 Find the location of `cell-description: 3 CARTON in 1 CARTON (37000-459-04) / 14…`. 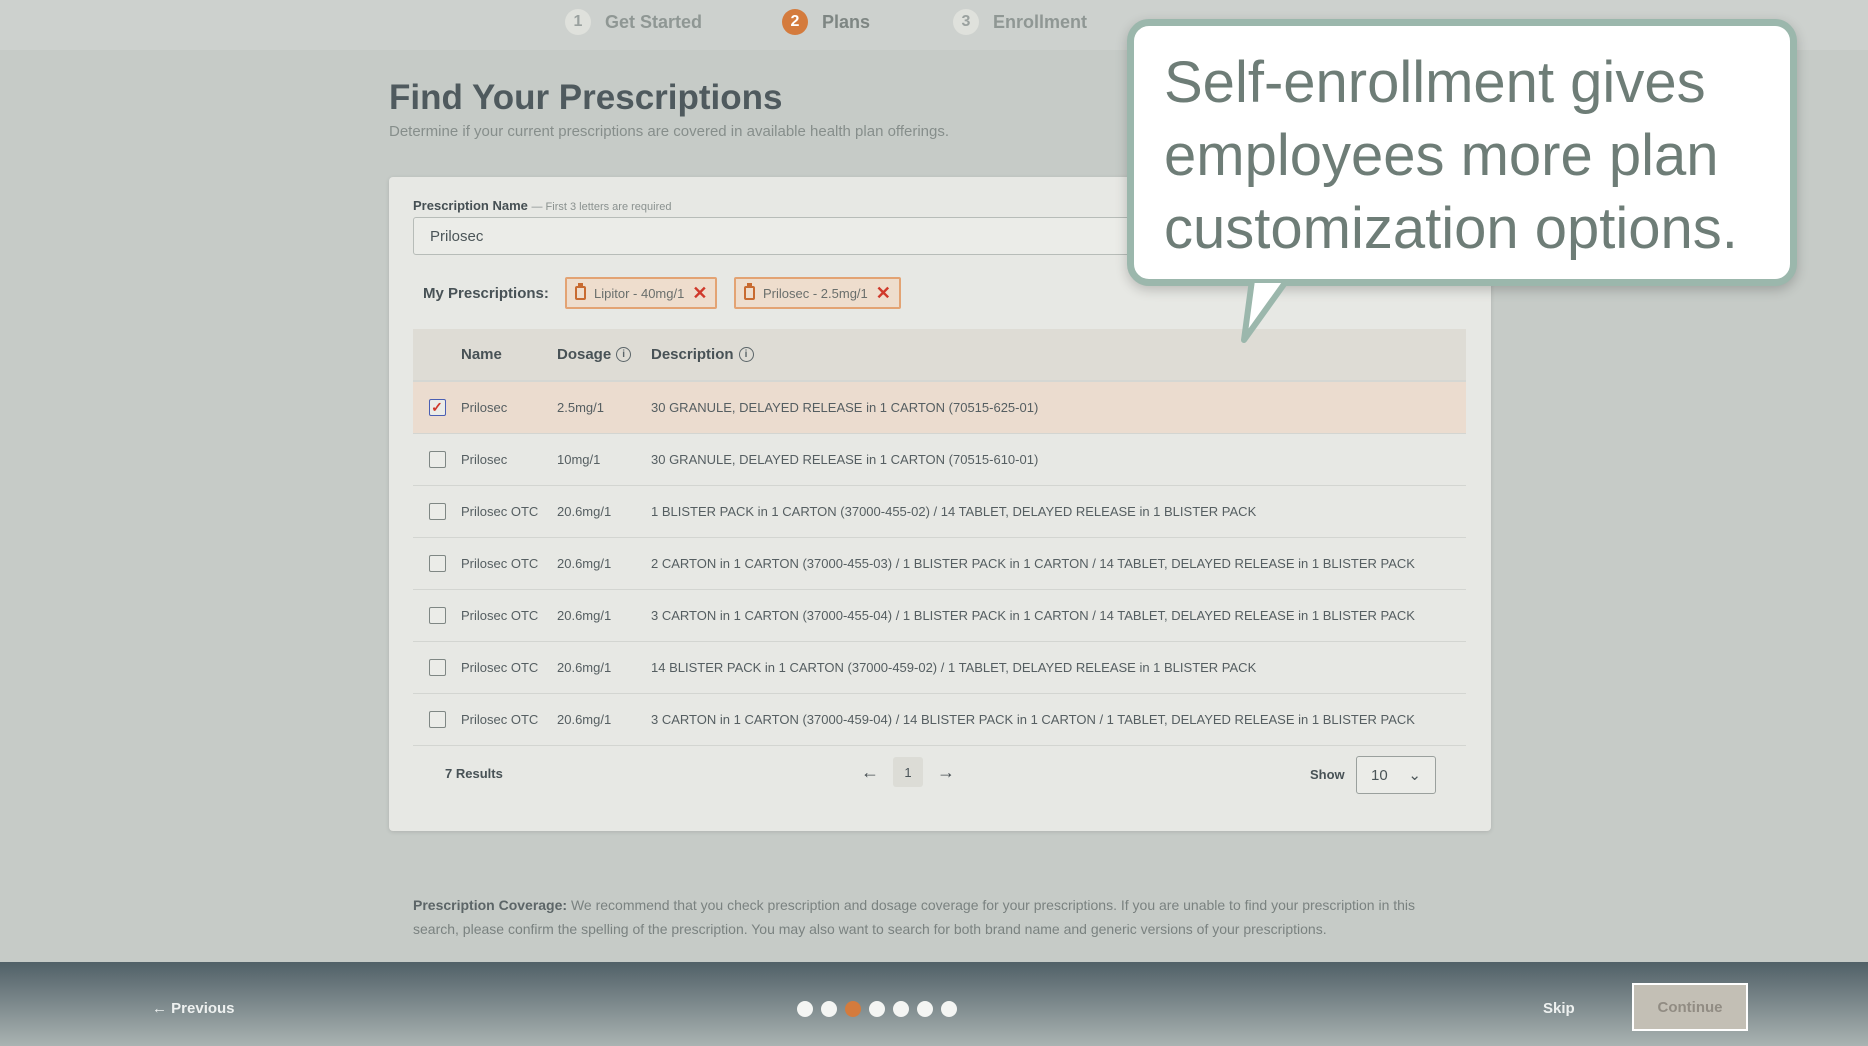

cell-description: 3 CARTON in 1 CARTON (37000-459-04) / 14… is located at coordinates (1033, 719).